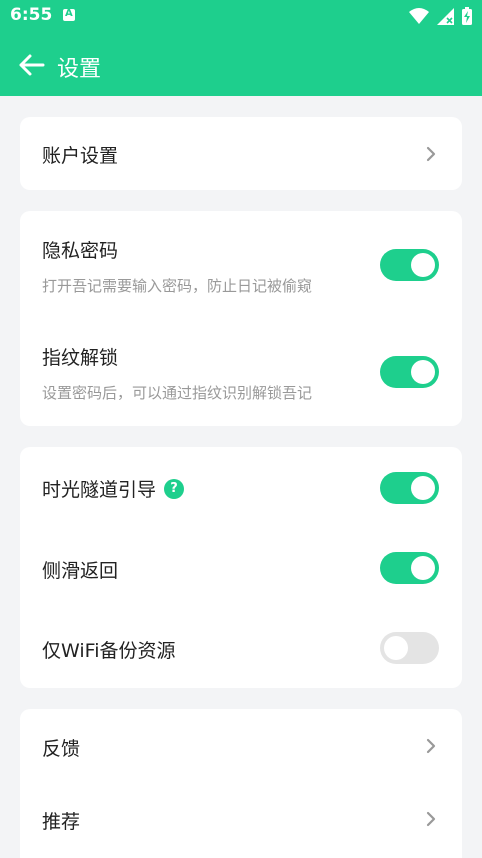 The image size is (482, 858). What do you see at coordinates (467, 16) in the screenshot?
I see `battery-charging-icon` at bounding box center [467, 16].